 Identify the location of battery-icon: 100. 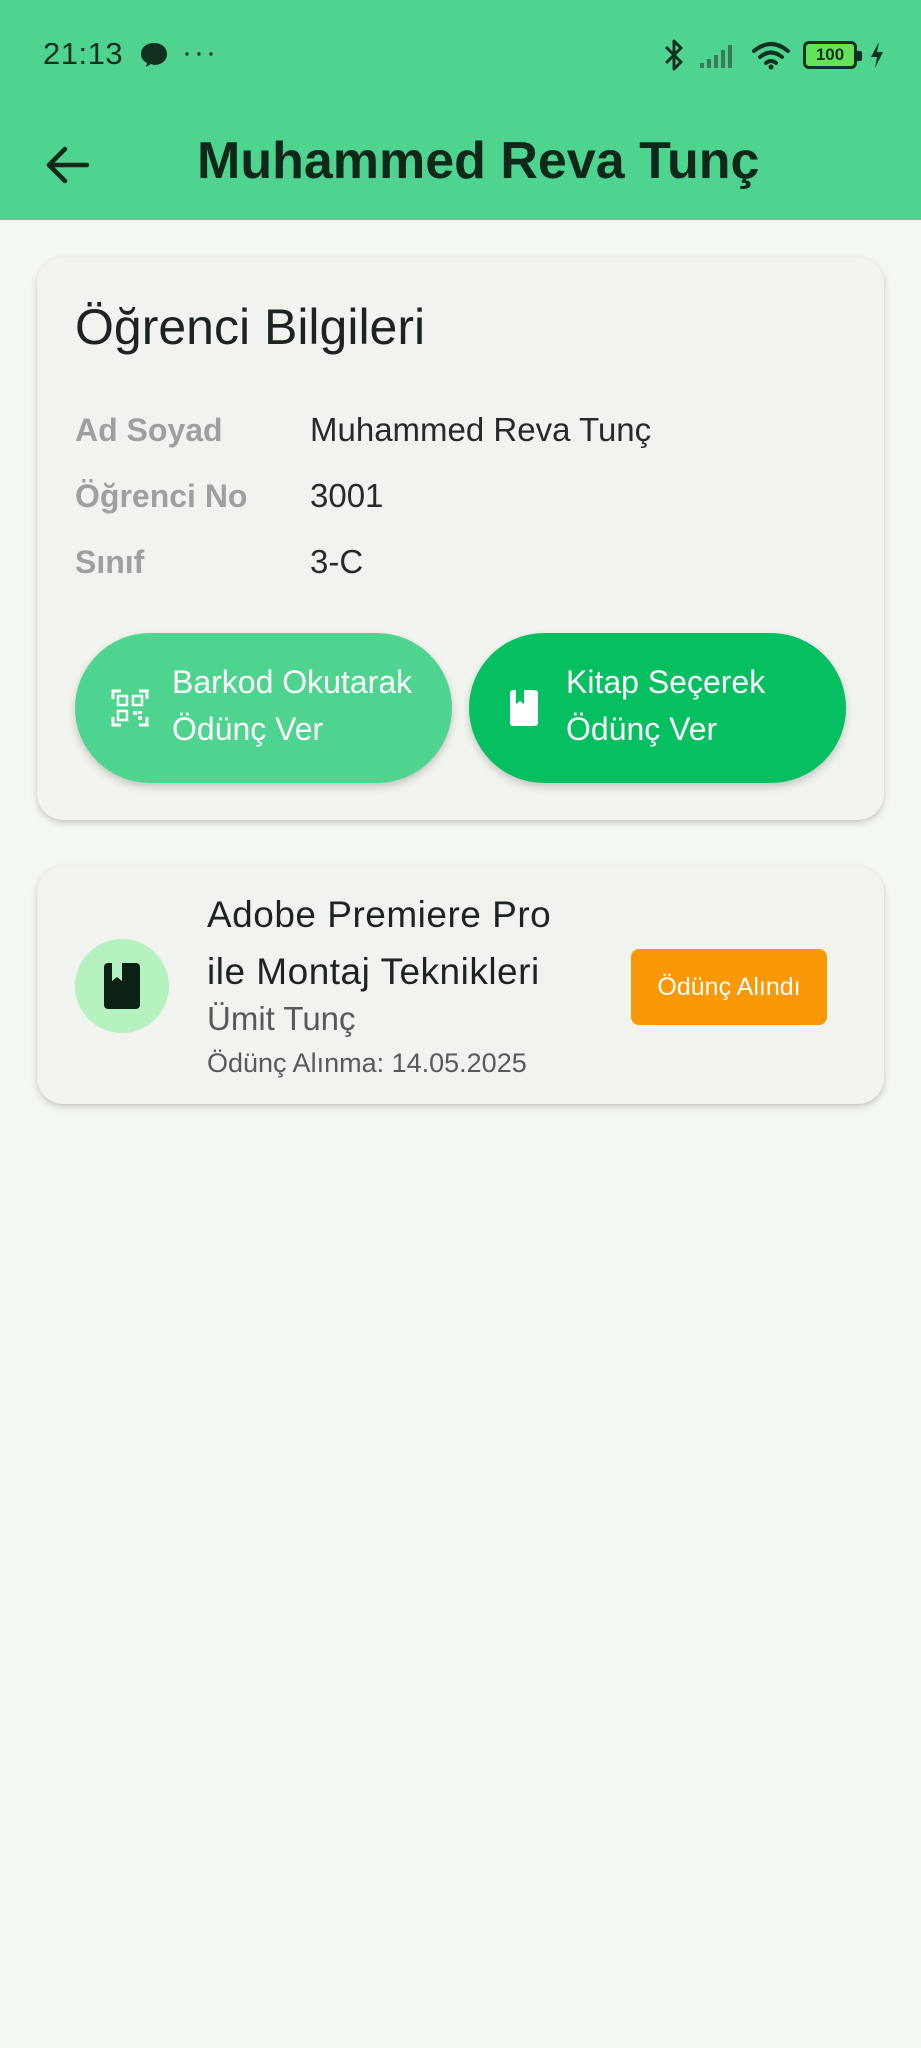
(832, 55).